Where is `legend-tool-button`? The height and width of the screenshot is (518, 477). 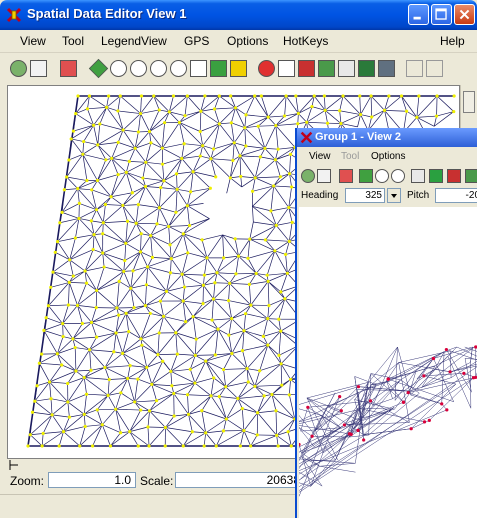 legend-tool-button is located at coordinates (326, 68).